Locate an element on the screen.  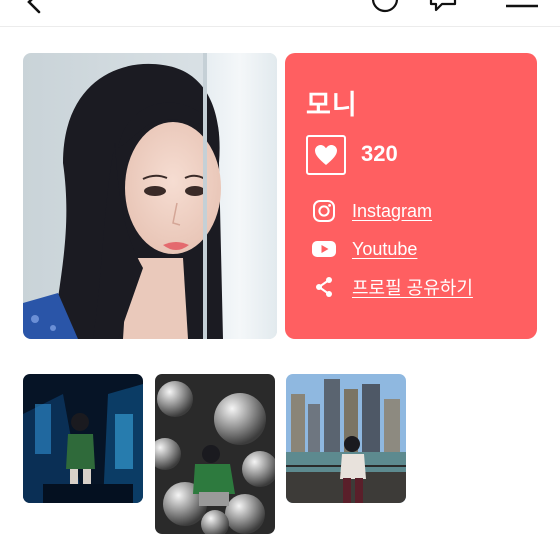
youtube-icon is located at coordinates (324, 249).